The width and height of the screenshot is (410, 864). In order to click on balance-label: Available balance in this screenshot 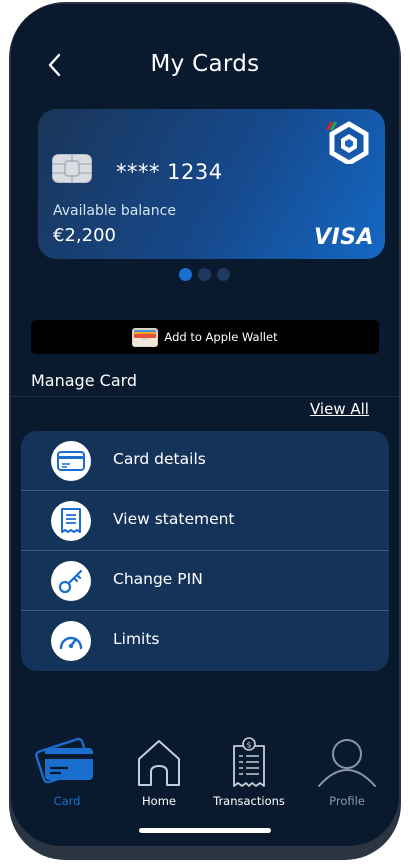, I will do `click(114, 211)`.